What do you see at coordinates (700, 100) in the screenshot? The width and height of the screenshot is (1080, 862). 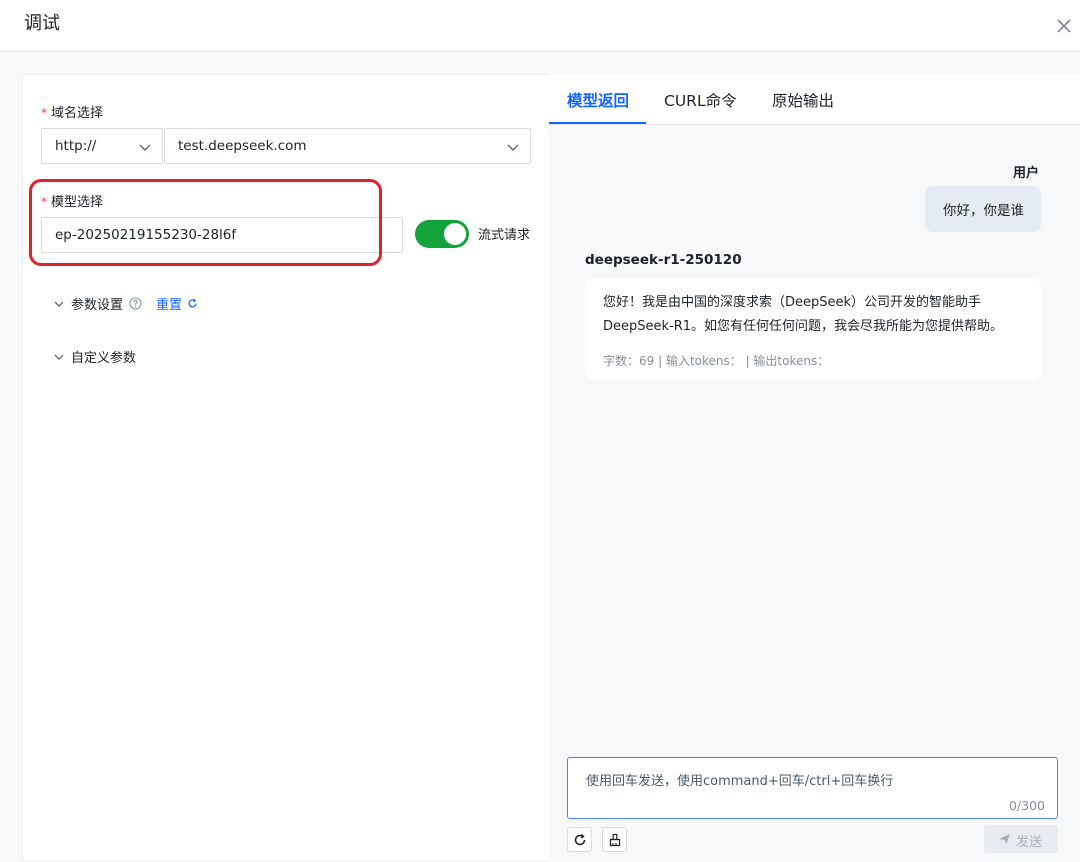 I see `tab-curl-command: CURL命令` at bounding box center [700, 100].